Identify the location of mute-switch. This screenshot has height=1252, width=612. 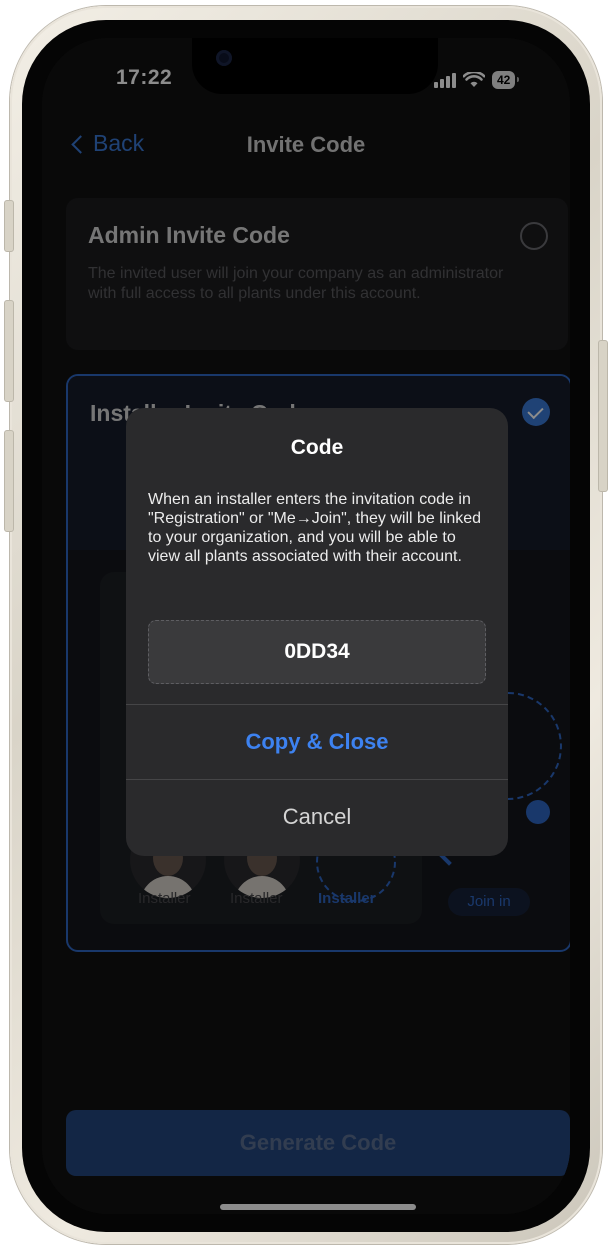
(9, 226).